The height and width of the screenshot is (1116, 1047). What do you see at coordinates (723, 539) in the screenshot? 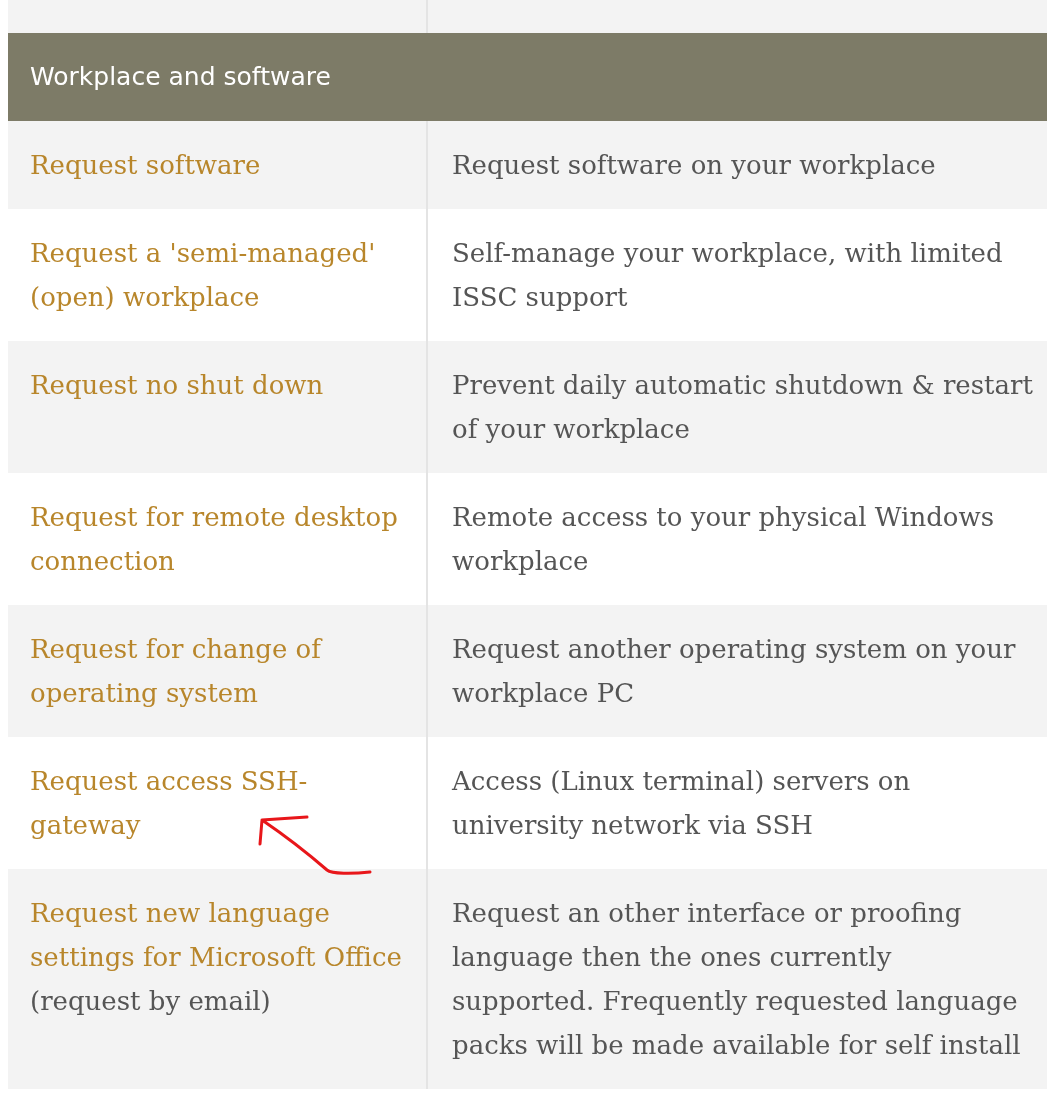
I see `description-cell: Remote access to your physical Windows workplace` at bounding box center [723, 539].